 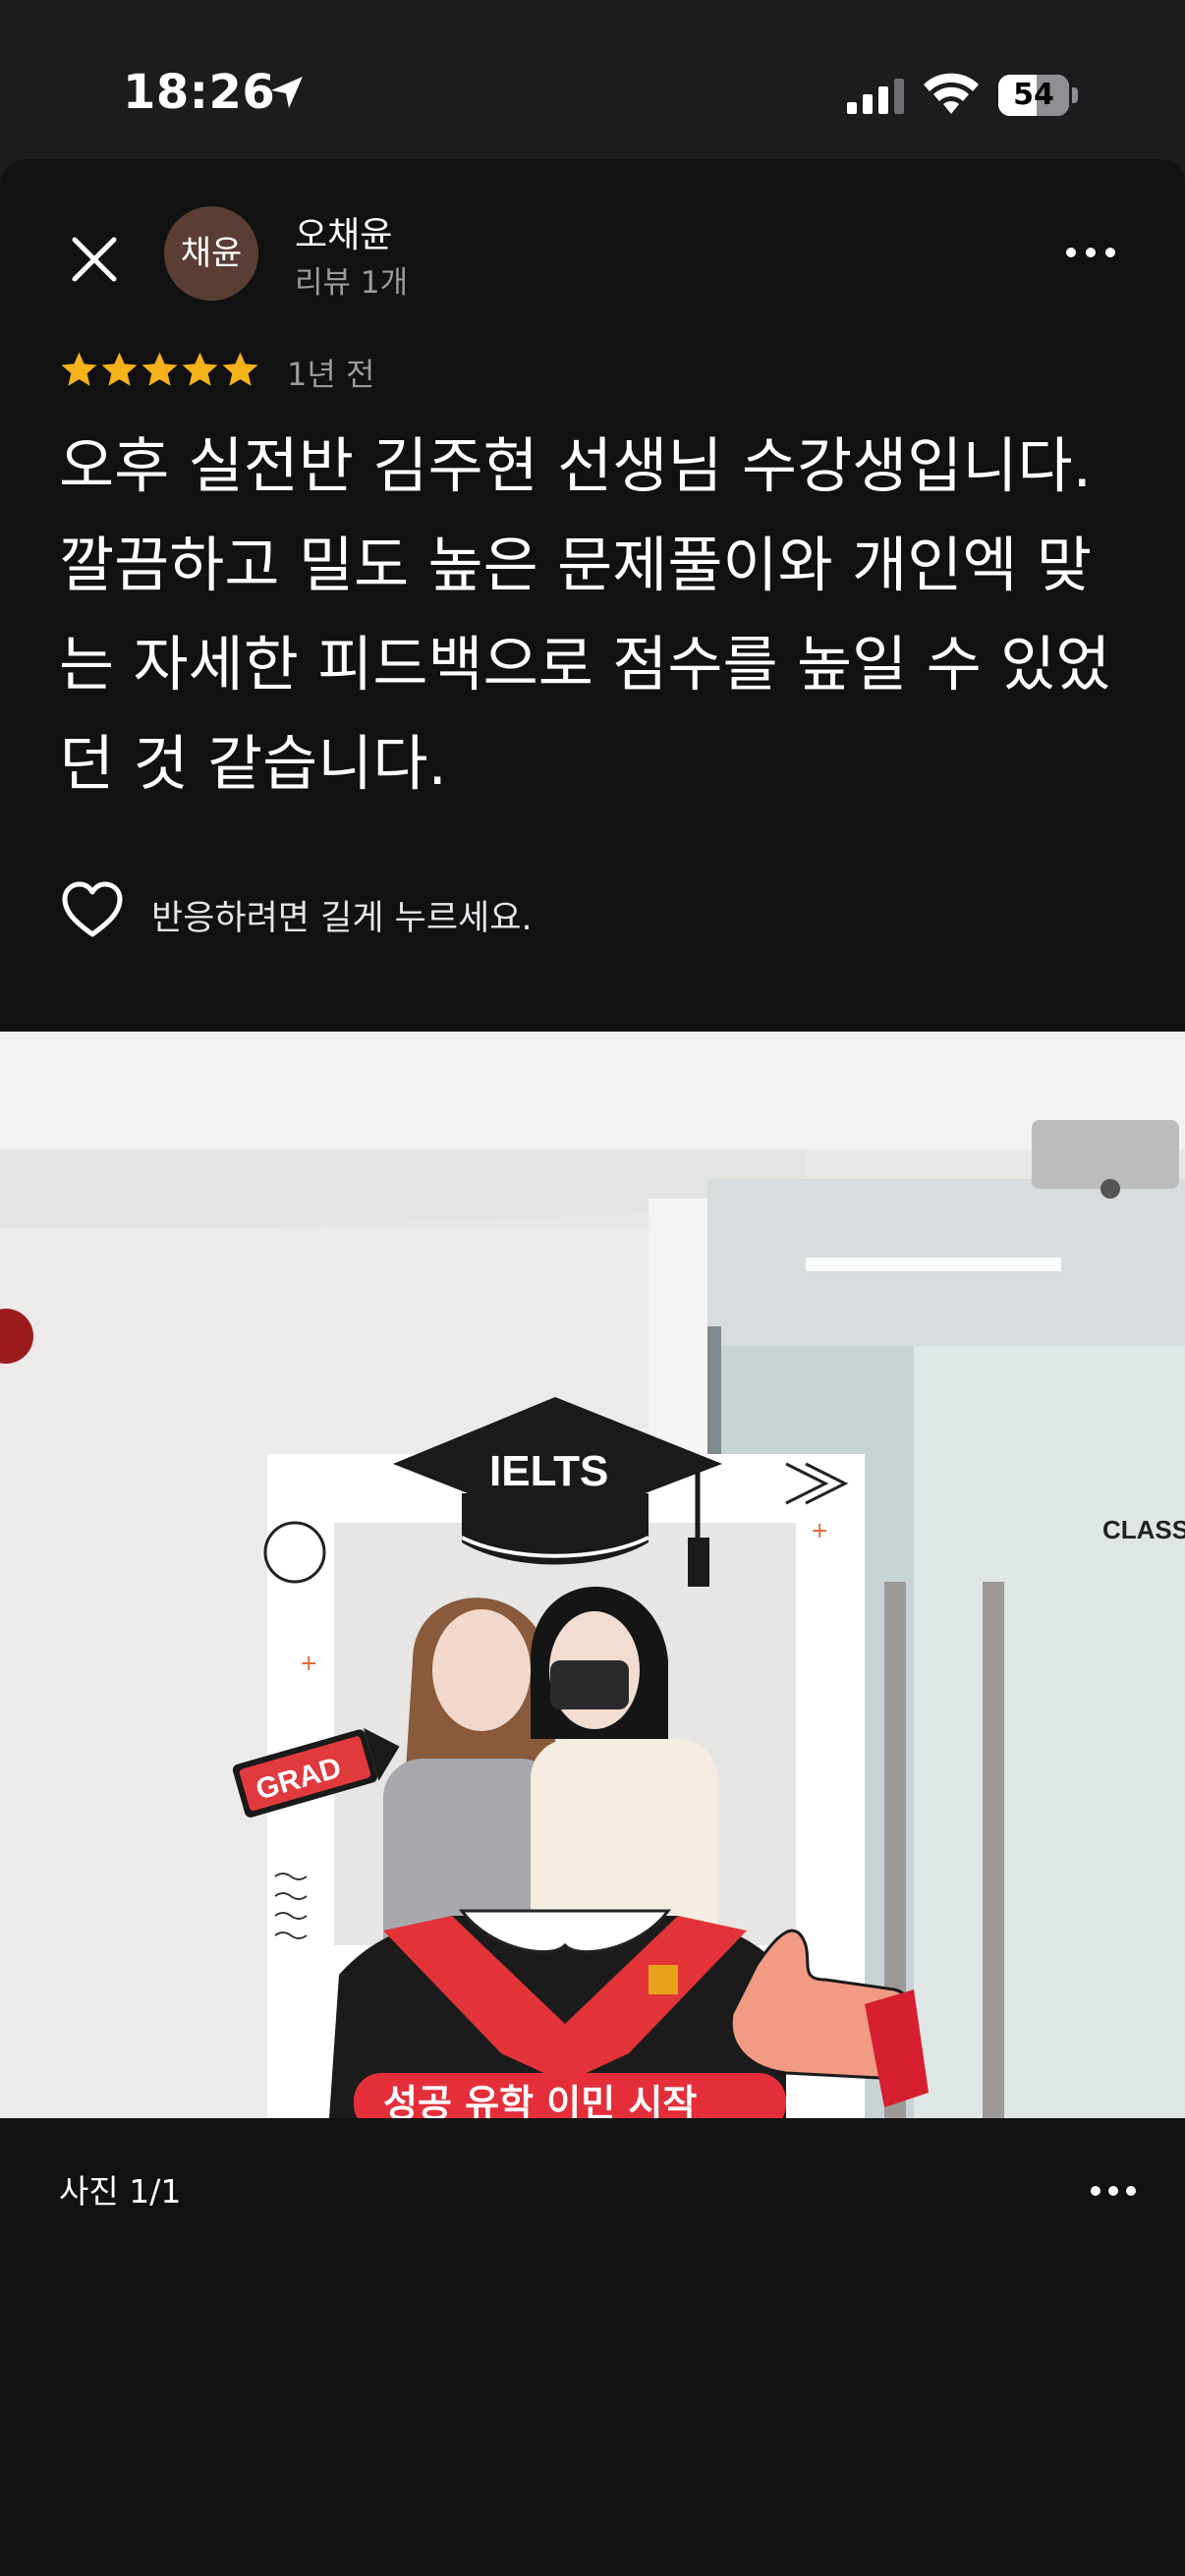 I want to click on battery-percent-label: 54, so click(x=1034, y=95).